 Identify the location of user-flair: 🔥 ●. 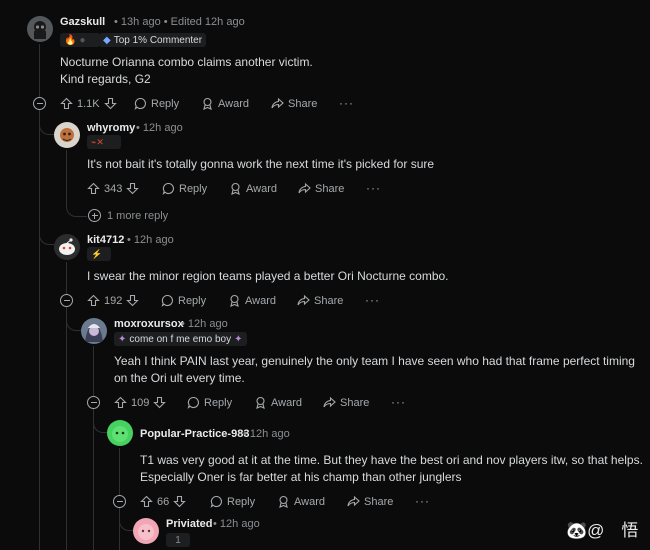
(80, 40).